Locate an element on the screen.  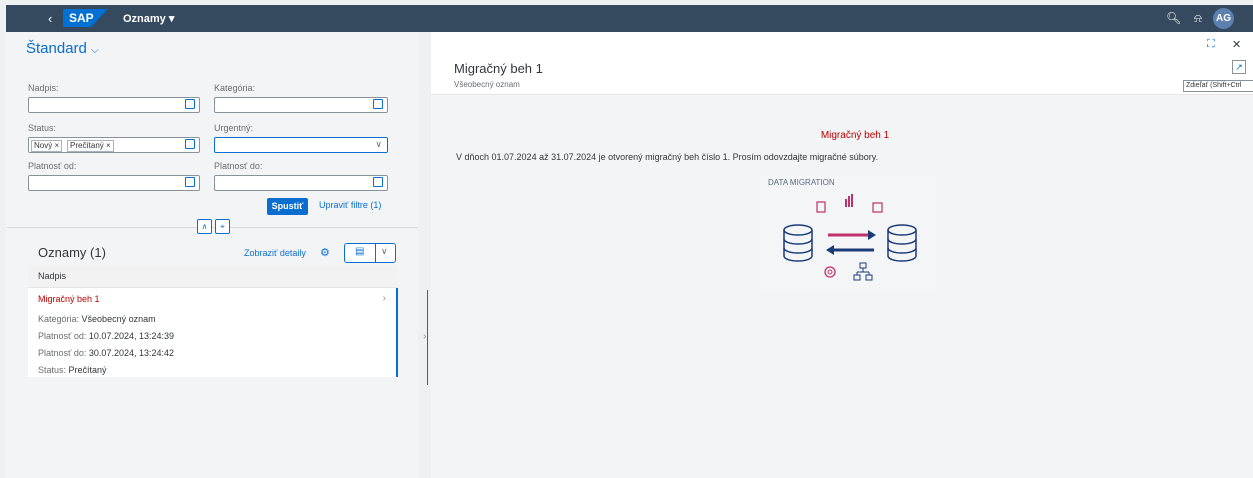
item-valid-from: Platnosť od: 10.07.2024, 13:24:39 is located at coordinates (106, 336).